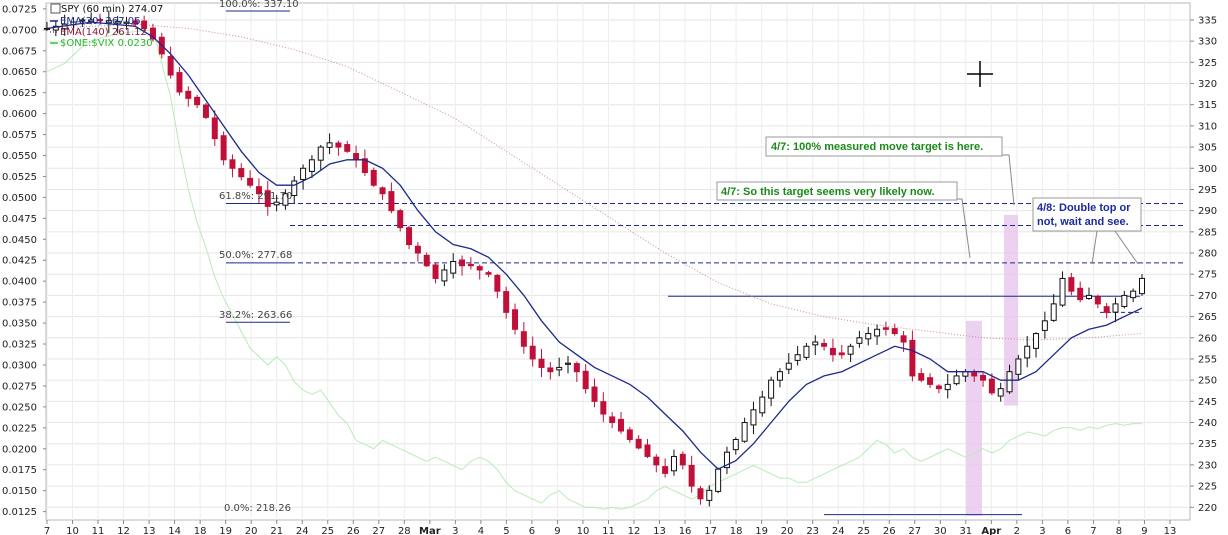  I want to click on left-tick-label: 0.0350, so click(19, 324).